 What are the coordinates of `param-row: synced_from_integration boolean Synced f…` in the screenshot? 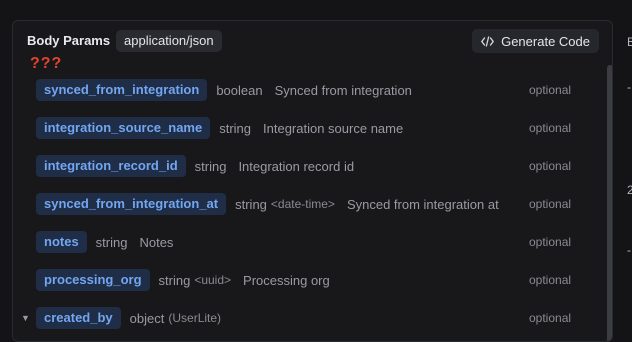 It's located at (302, 90).